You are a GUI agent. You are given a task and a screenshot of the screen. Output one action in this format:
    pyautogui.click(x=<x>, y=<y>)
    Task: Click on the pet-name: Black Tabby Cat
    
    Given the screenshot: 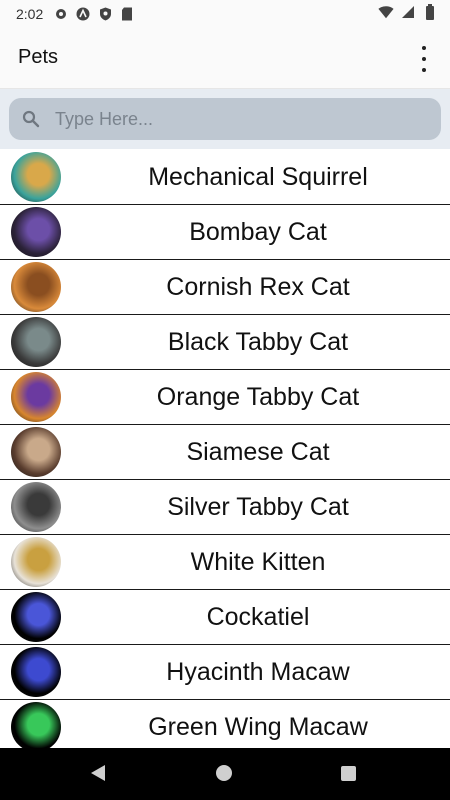 What is the action you would take?
    pyautogui.click(x=258, y=342)
    